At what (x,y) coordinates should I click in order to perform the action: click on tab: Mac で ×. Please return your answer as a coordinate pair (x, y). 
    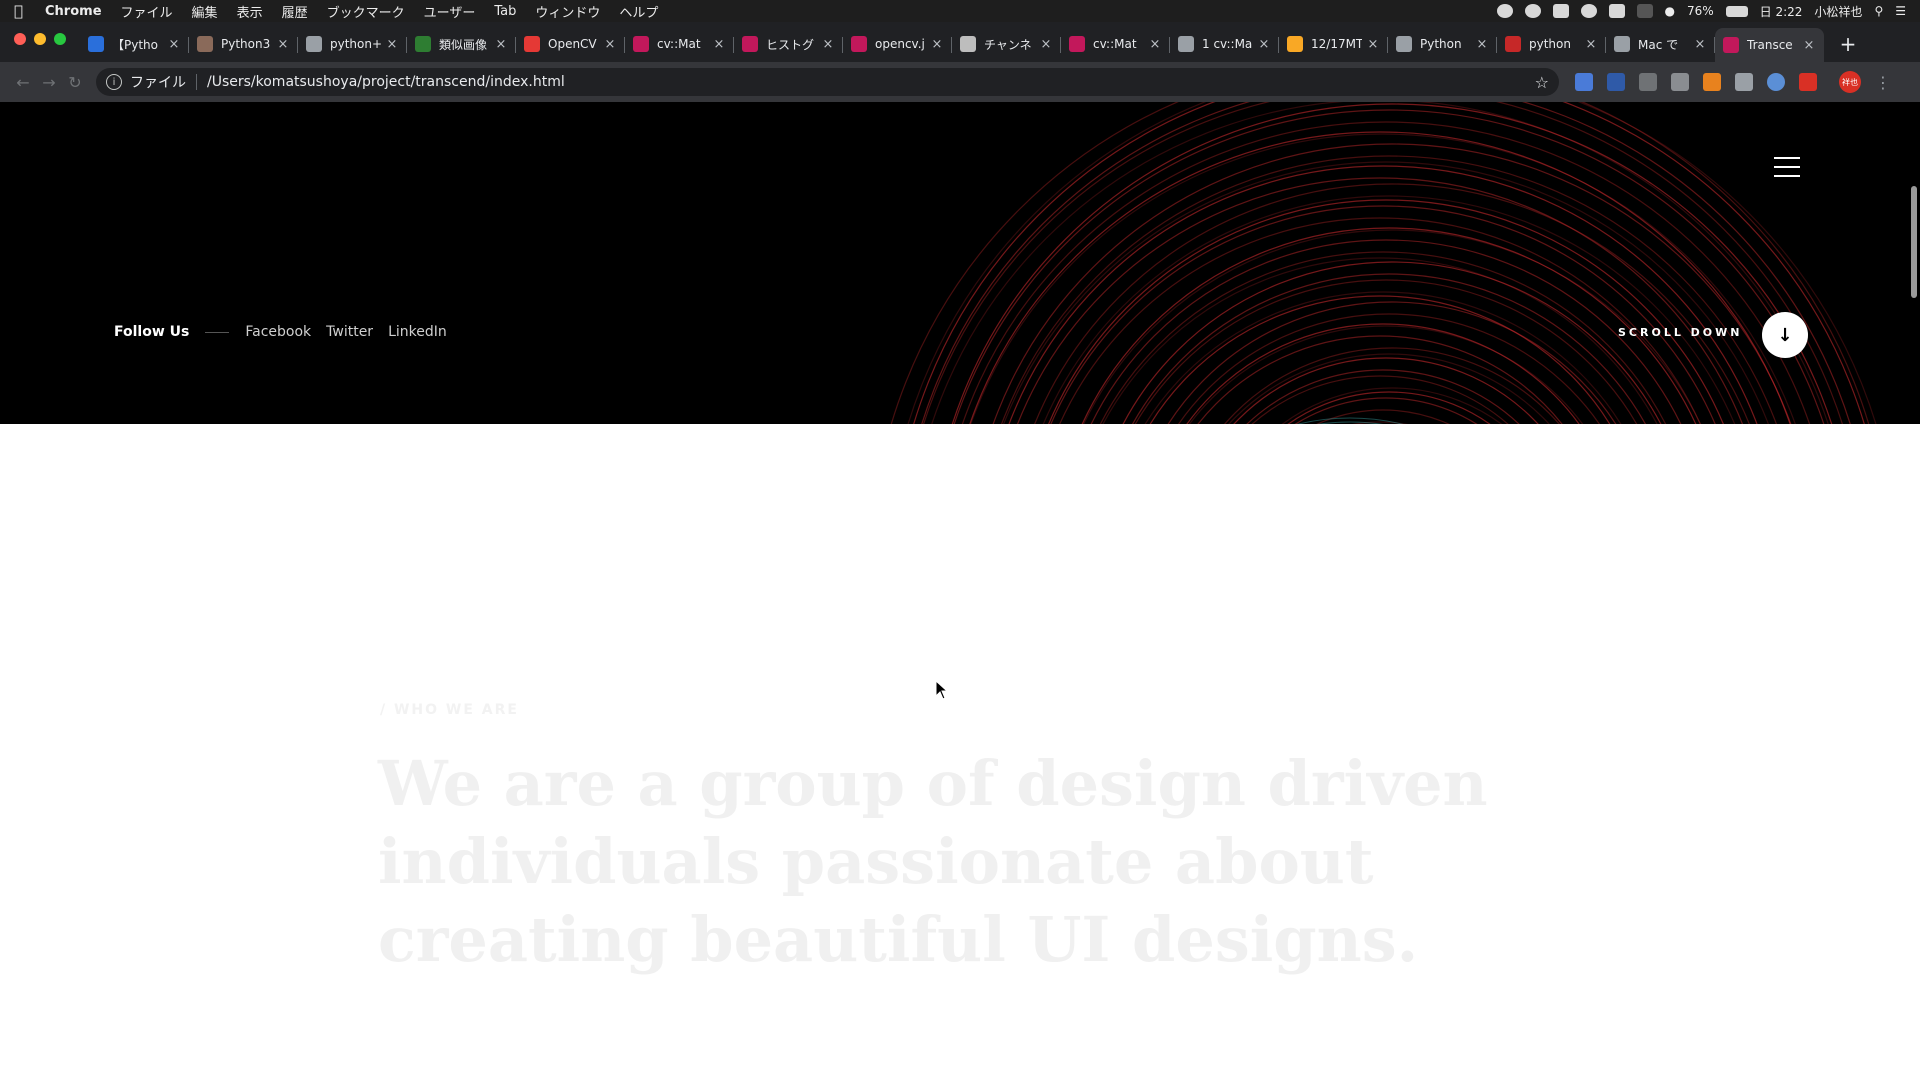
    Looking at the image, I should click on (1660, 44).